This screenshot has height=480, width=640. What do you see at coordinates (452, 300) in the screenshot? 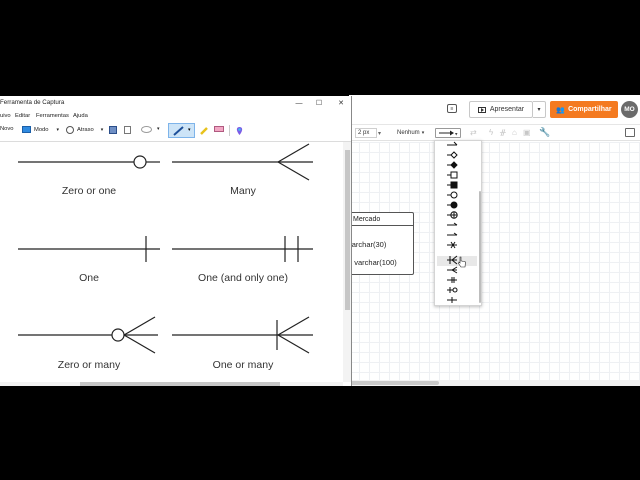
I see `menu-item-one-dash` at bounding box center [452, 300].